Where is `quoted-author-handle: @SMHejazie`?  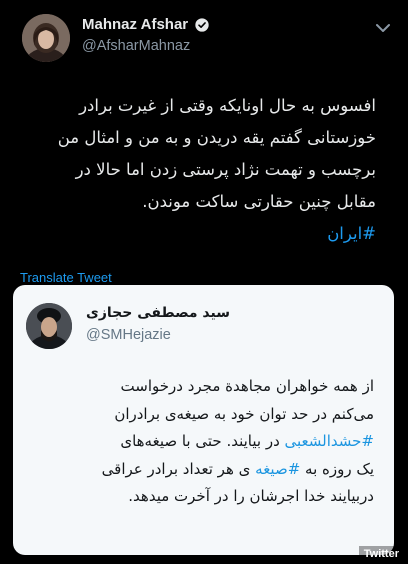 quoted-author-handle: @SMHejazie is located at coordinates (128, 335).